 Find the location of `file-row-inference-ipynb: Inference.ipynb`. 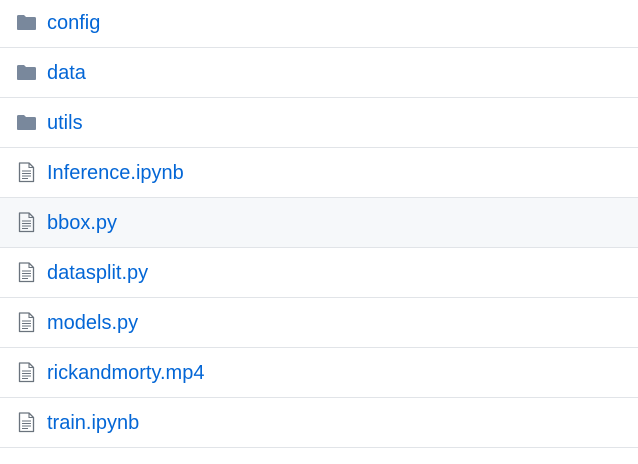

file-row-inference-ipynb: Inference.ipynb is located at coordinates (319, 173).